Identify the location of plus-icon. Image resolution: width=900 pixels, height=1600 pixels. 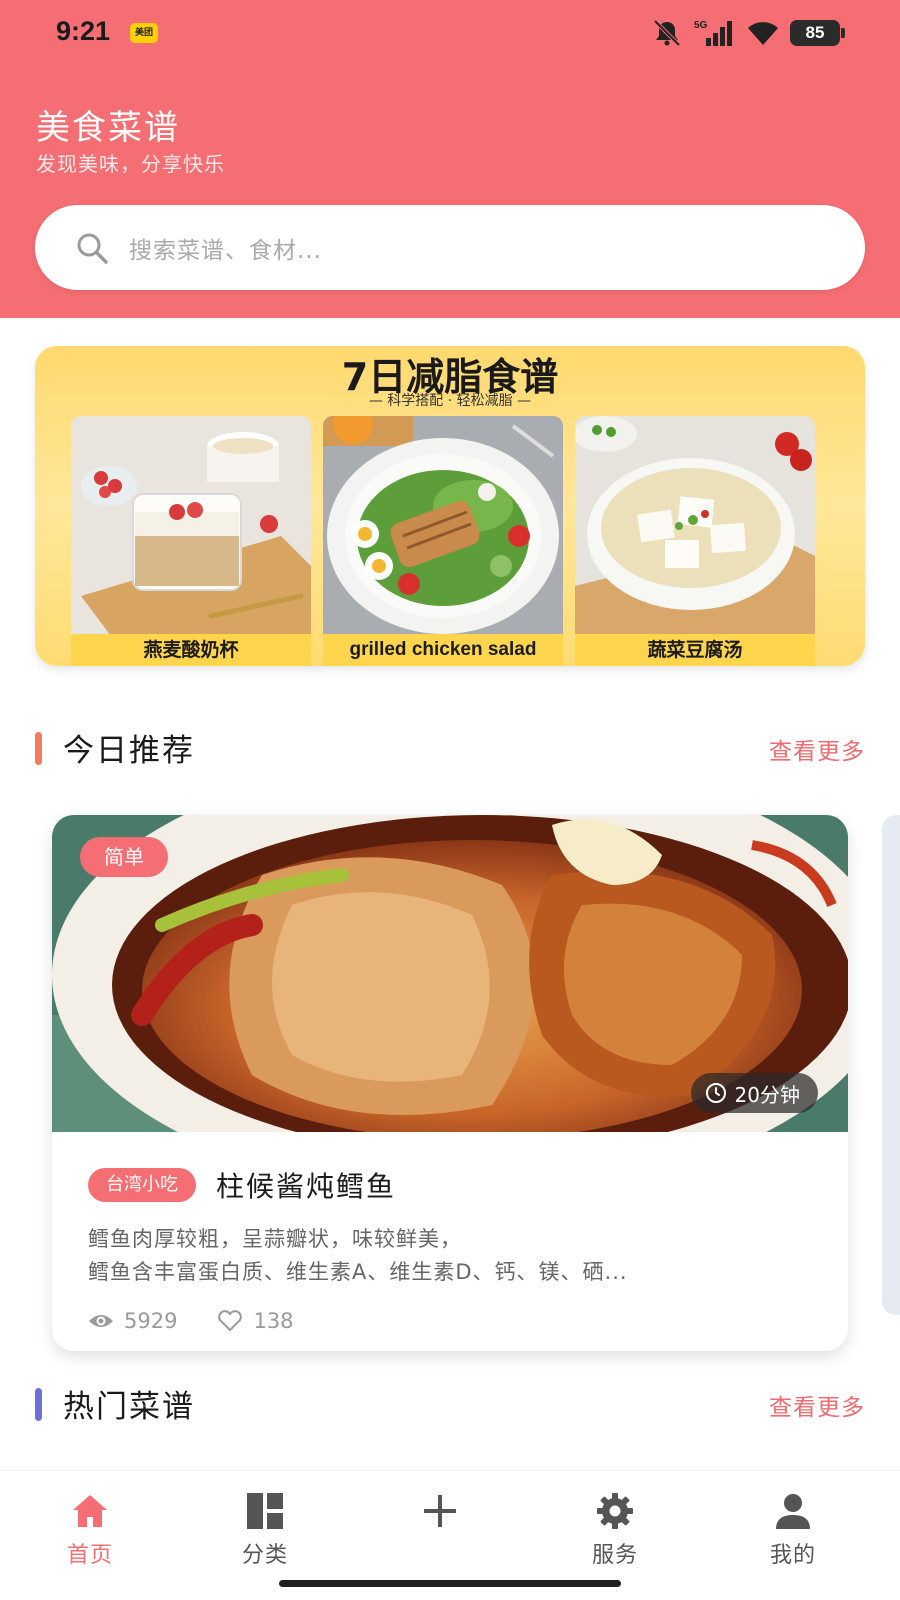
(440, 1511).